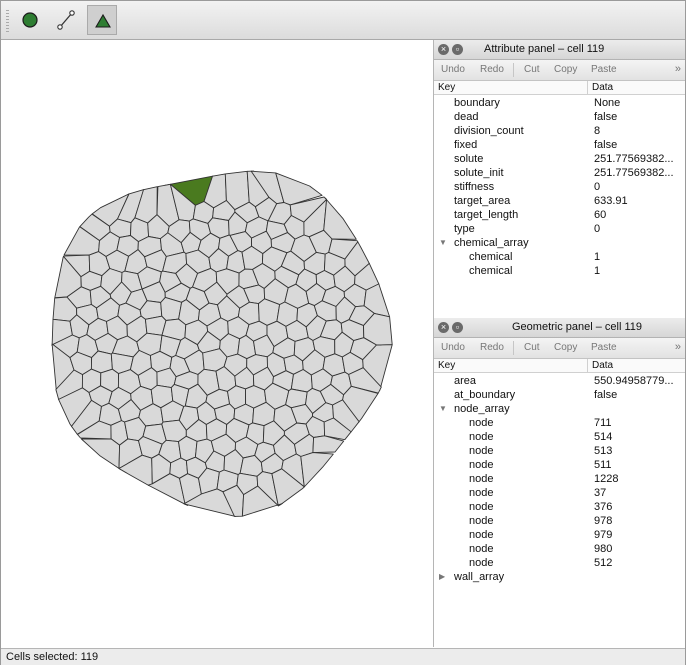  Describe the element at coordinates (559, 549) in the screenshot. I see `table-row: node 980` at that location.